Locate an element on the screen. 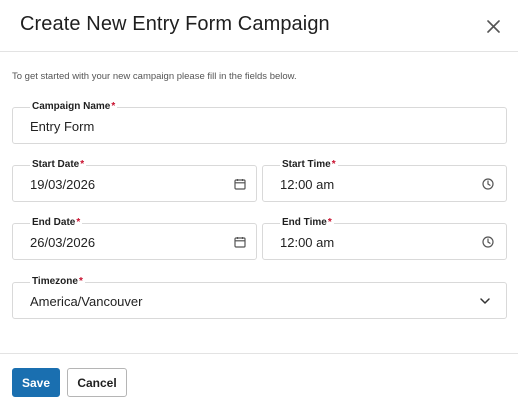 This screenshot has height=408, width=518. timezone-label: Timezone* is located at coordinates (57, 282).